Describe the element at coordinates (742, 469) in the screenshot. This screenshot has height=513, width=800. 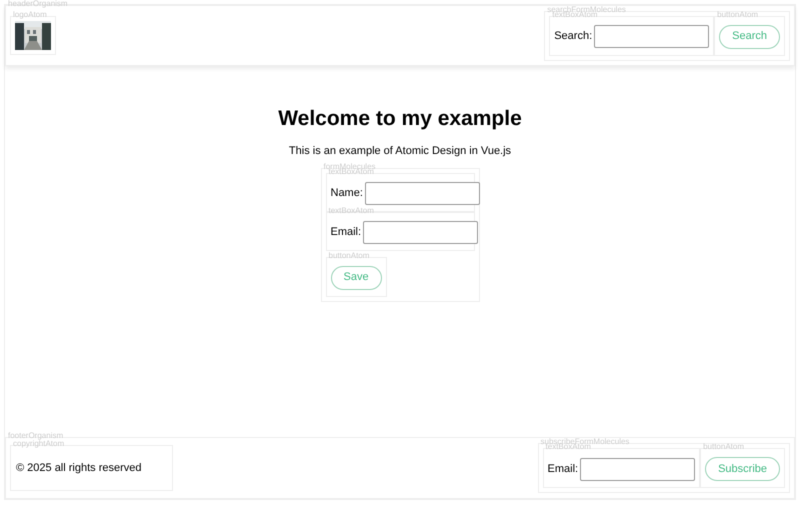
I see `action-button: Subscribe` at that location.